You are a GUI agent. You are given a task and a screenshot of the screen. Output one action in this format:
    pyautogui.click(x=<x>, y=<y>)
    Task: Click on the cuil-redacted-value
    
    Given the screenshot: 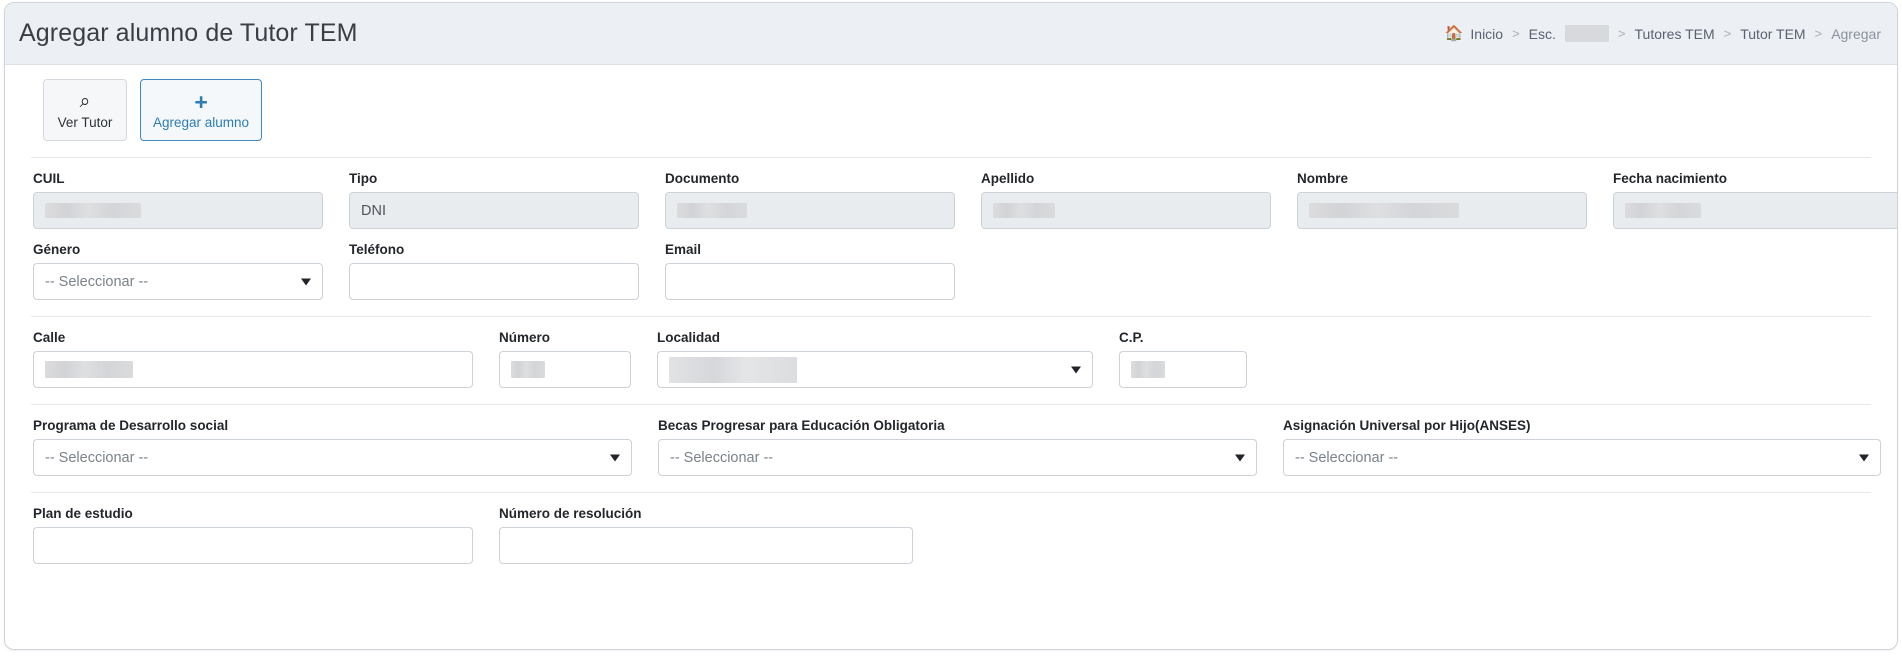 What is the action you would take?
    pyautogui.click(x=93, y=210)
    